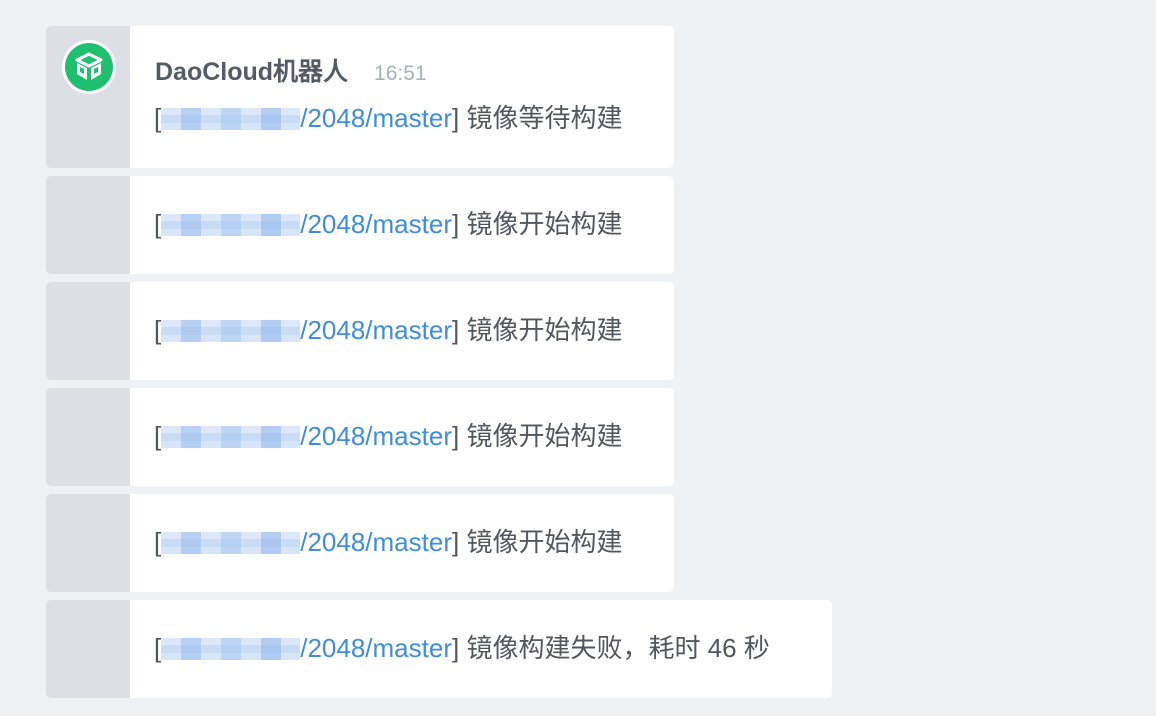  I want to click on message-card: DaoCloud机器人 16:51 [/2048/master] 镜像等待构建, so click(360, 97).